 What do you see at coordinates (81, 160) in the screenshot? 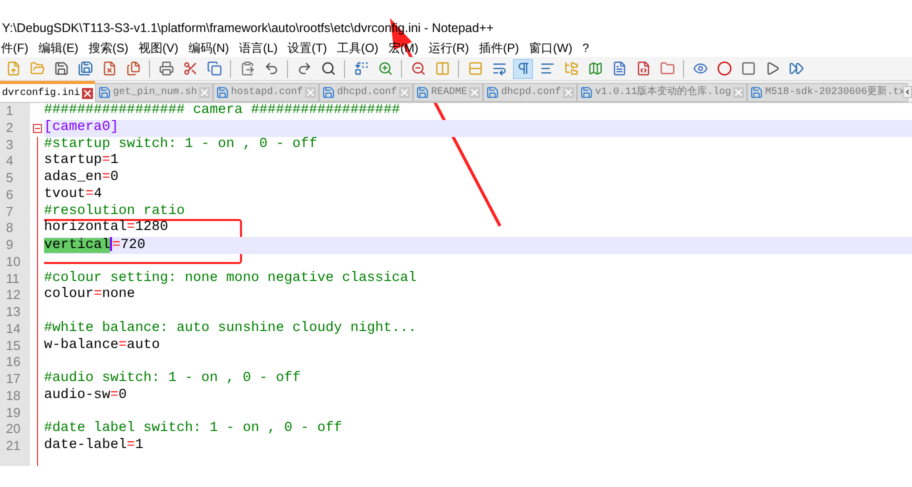
I see `code-line: startup=1` at bounding box center [81, 160].